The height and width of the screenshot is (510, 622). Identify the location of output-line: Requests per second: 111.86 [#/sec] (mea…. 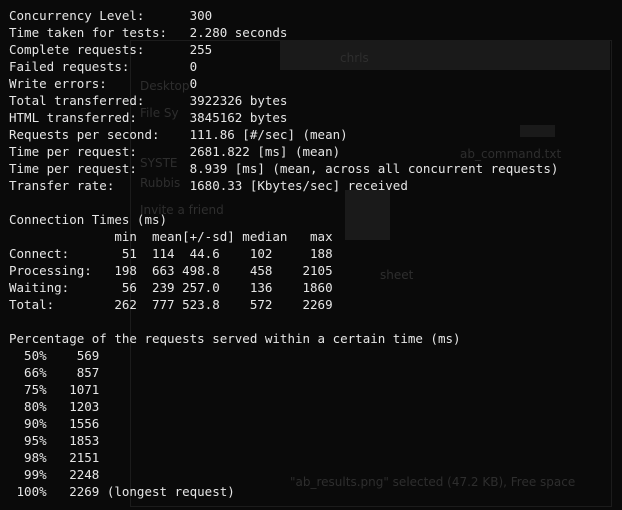
(178, 134).